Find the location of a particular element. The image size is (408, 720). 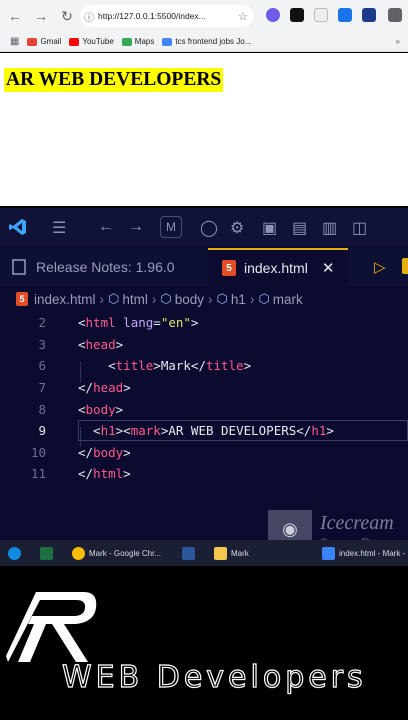

account-icon: ◯ is located at coordinates (209, 228).